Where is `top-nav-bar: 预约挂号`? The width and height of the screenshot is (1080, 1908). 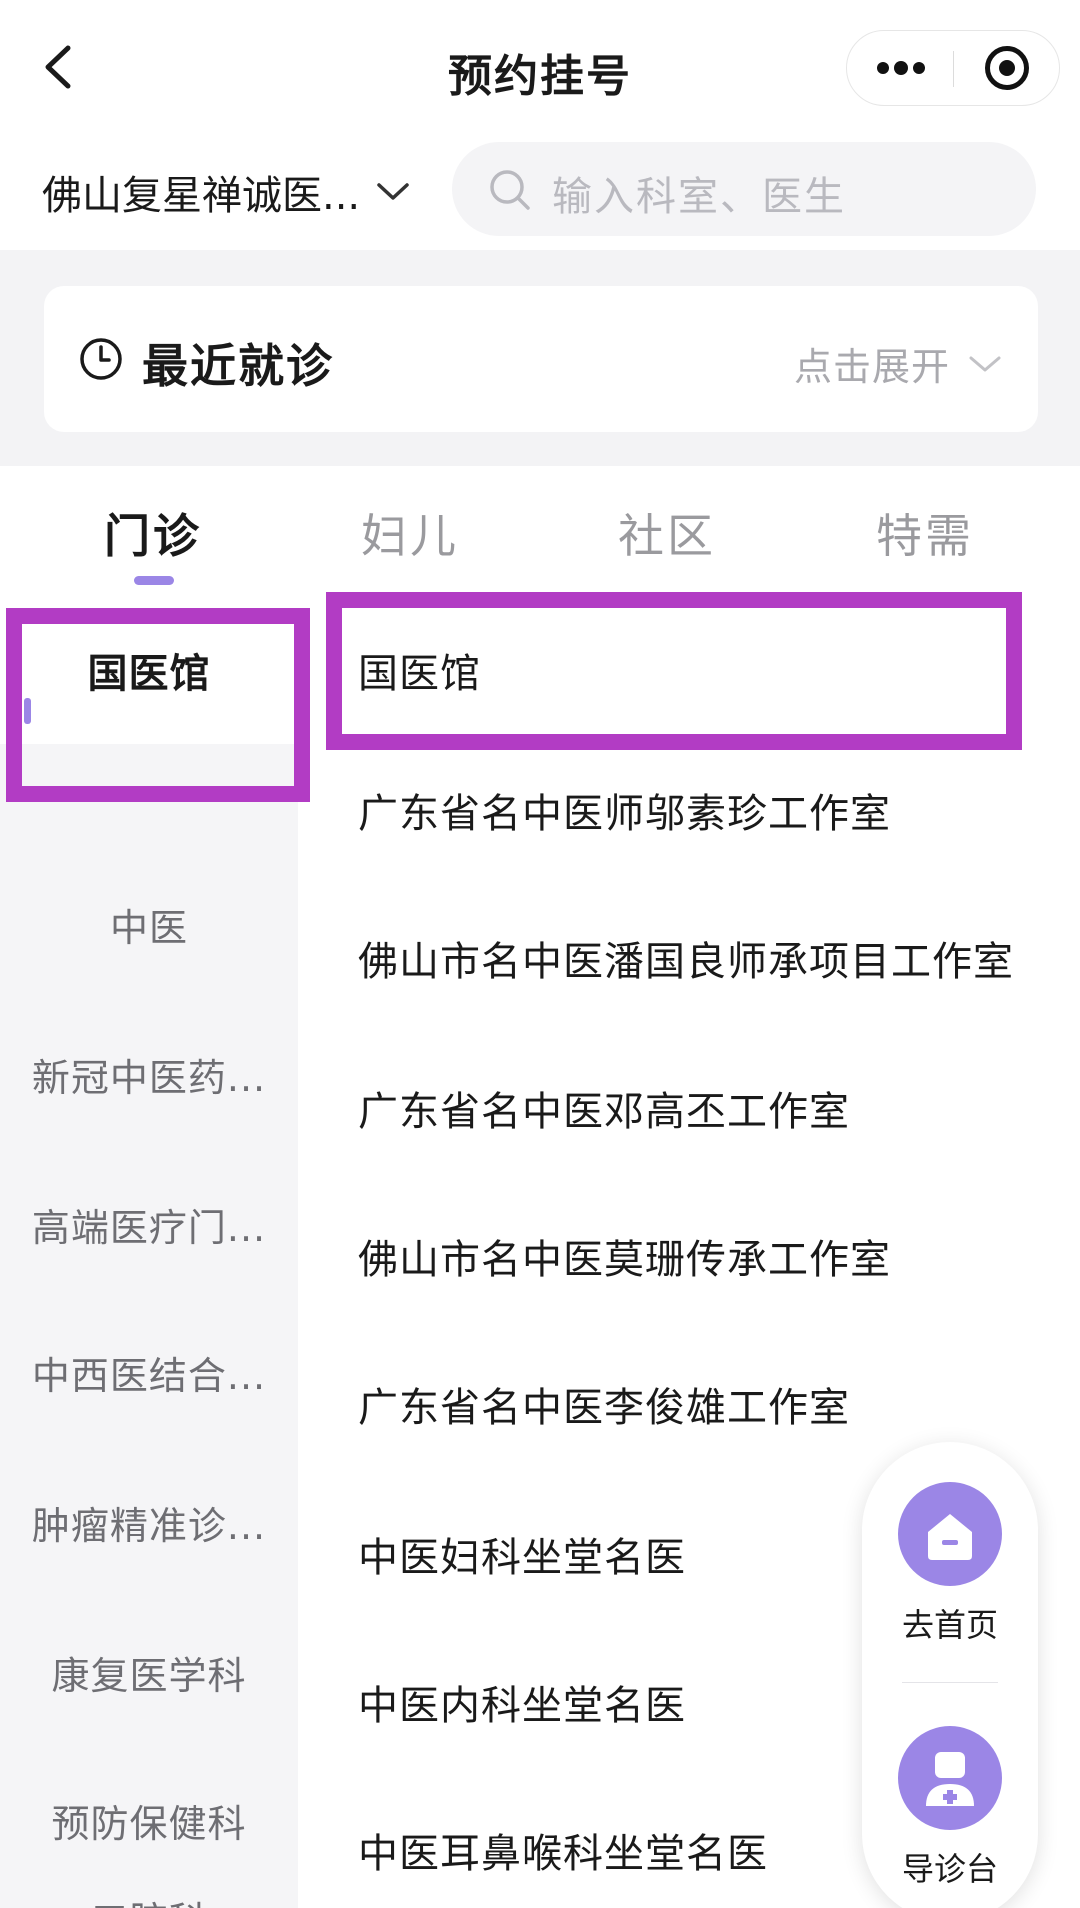 top-nav-bar: 预约挂号 is located at coordinates (540, 66).